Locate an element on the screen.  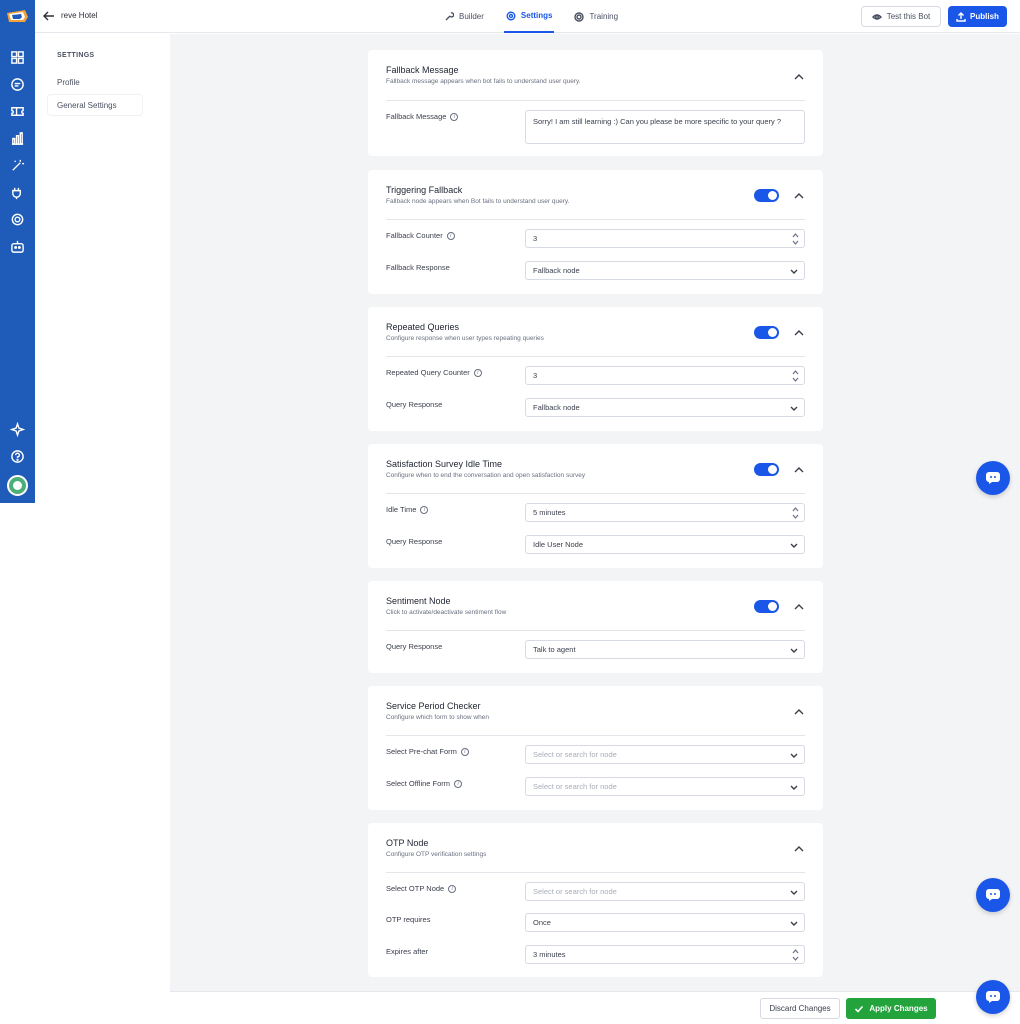
idle-time-label: Idle Time i is located at coordinates (407, 509).